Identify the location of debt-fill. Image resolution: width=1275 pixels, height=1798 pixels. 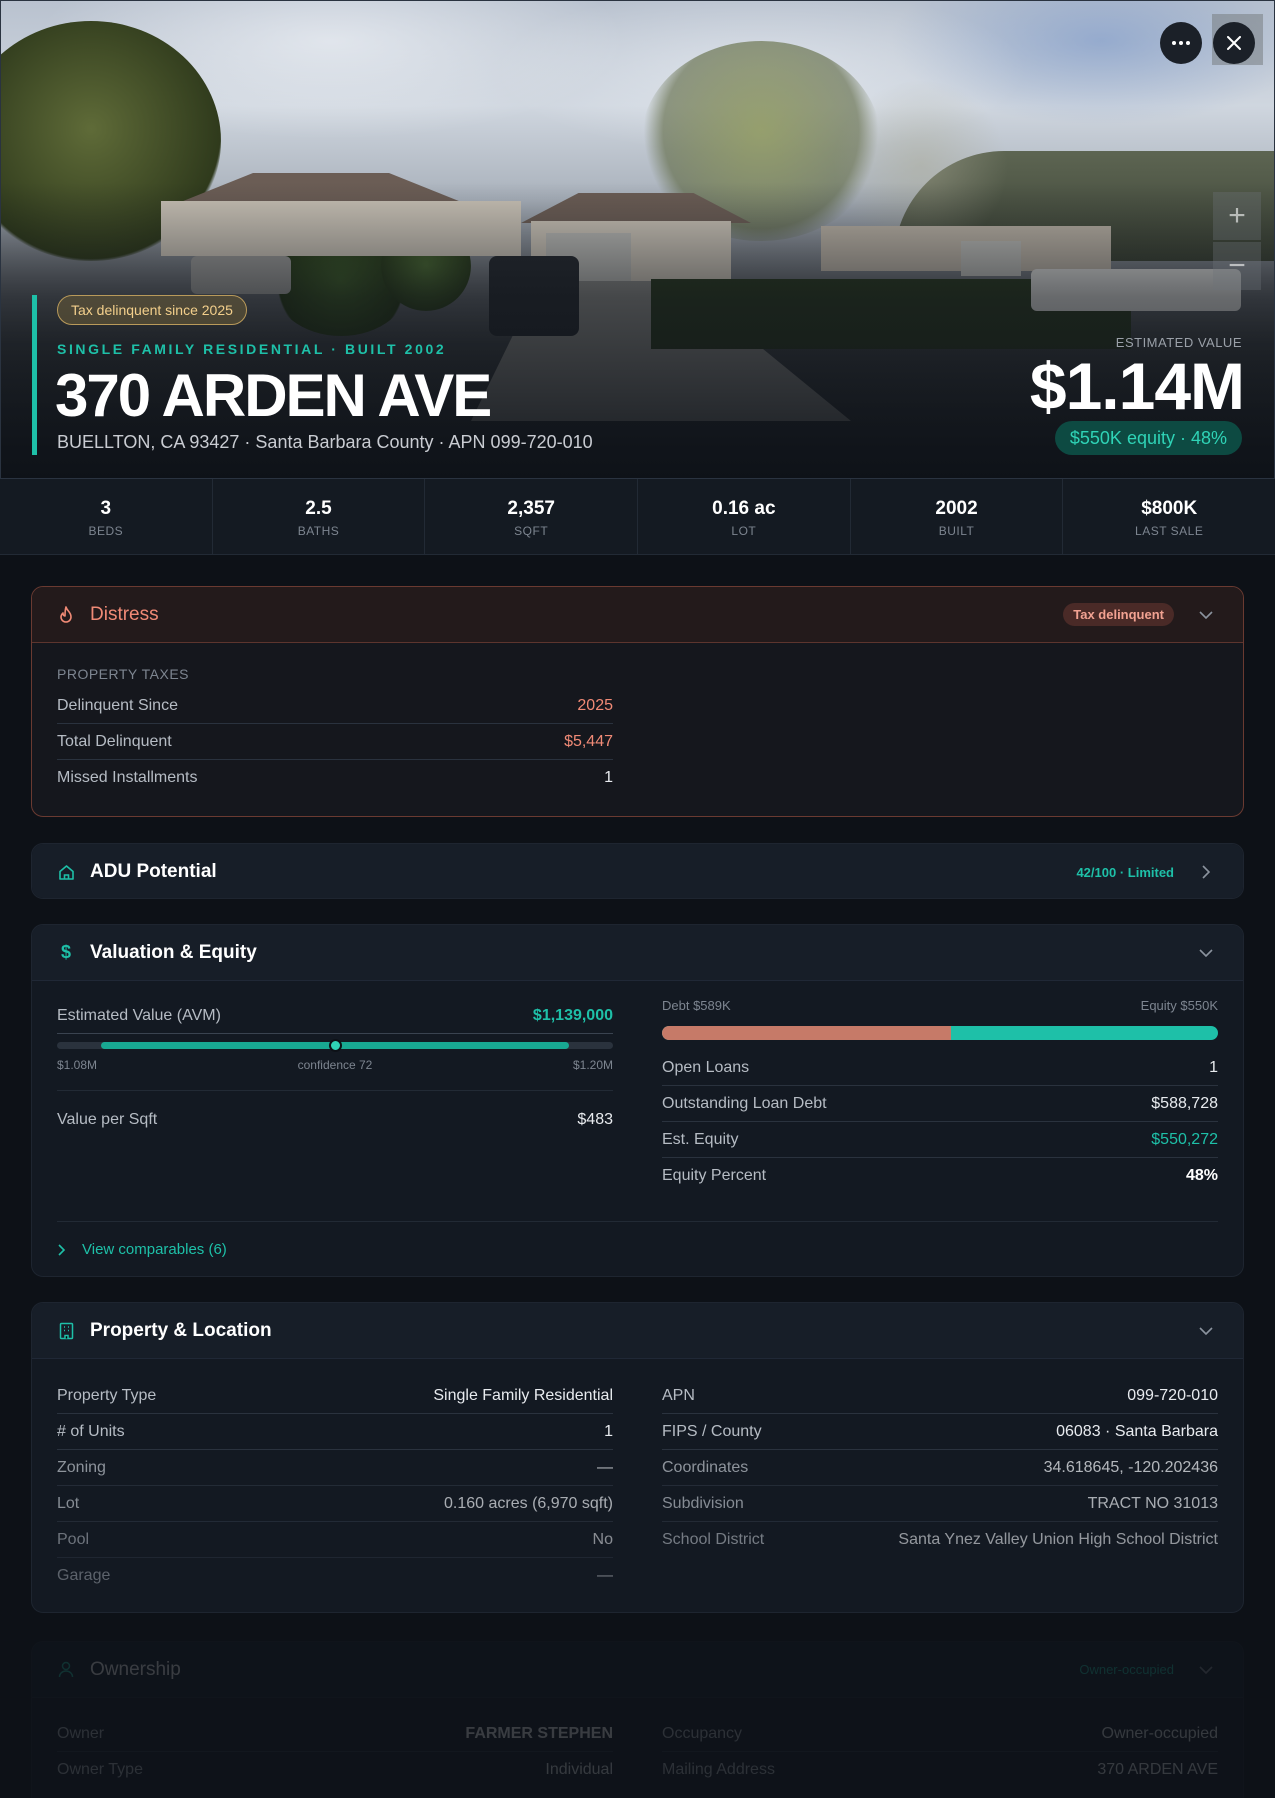
(807, 1033).